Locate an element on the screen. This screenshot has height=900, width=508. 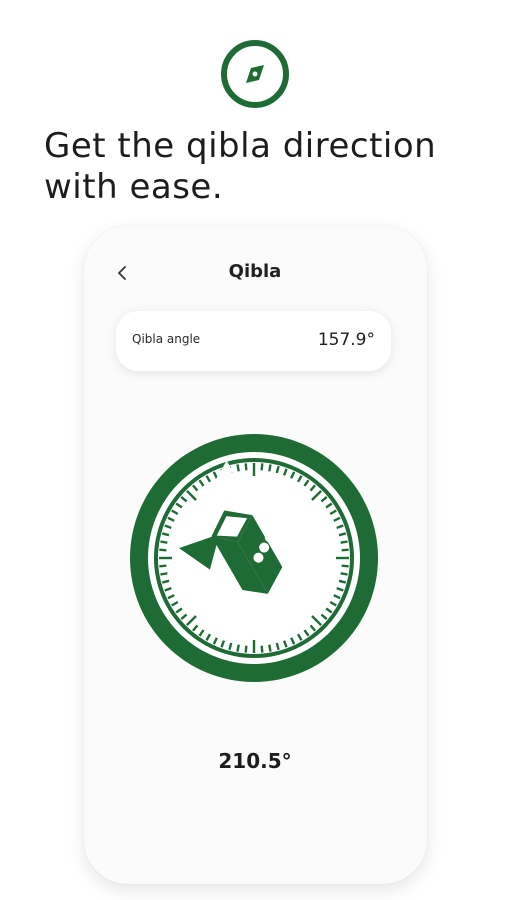
kaaba-compass-dial is located at coordinates (254, 558).